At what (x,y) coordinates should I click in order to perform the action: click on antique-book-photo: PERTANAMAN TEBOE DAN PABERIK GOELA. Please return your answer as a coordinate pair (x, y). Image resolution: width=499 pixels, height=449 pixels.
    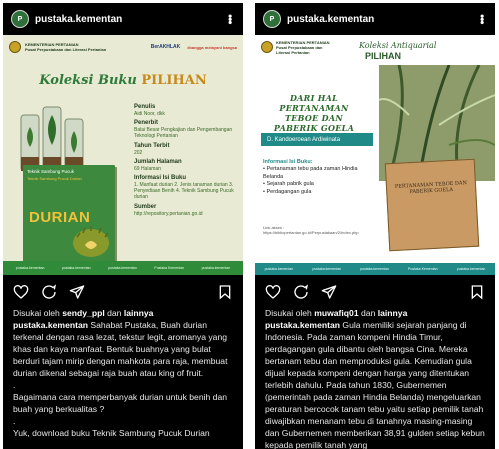
    Looking at the image, I should click on (432, 205).